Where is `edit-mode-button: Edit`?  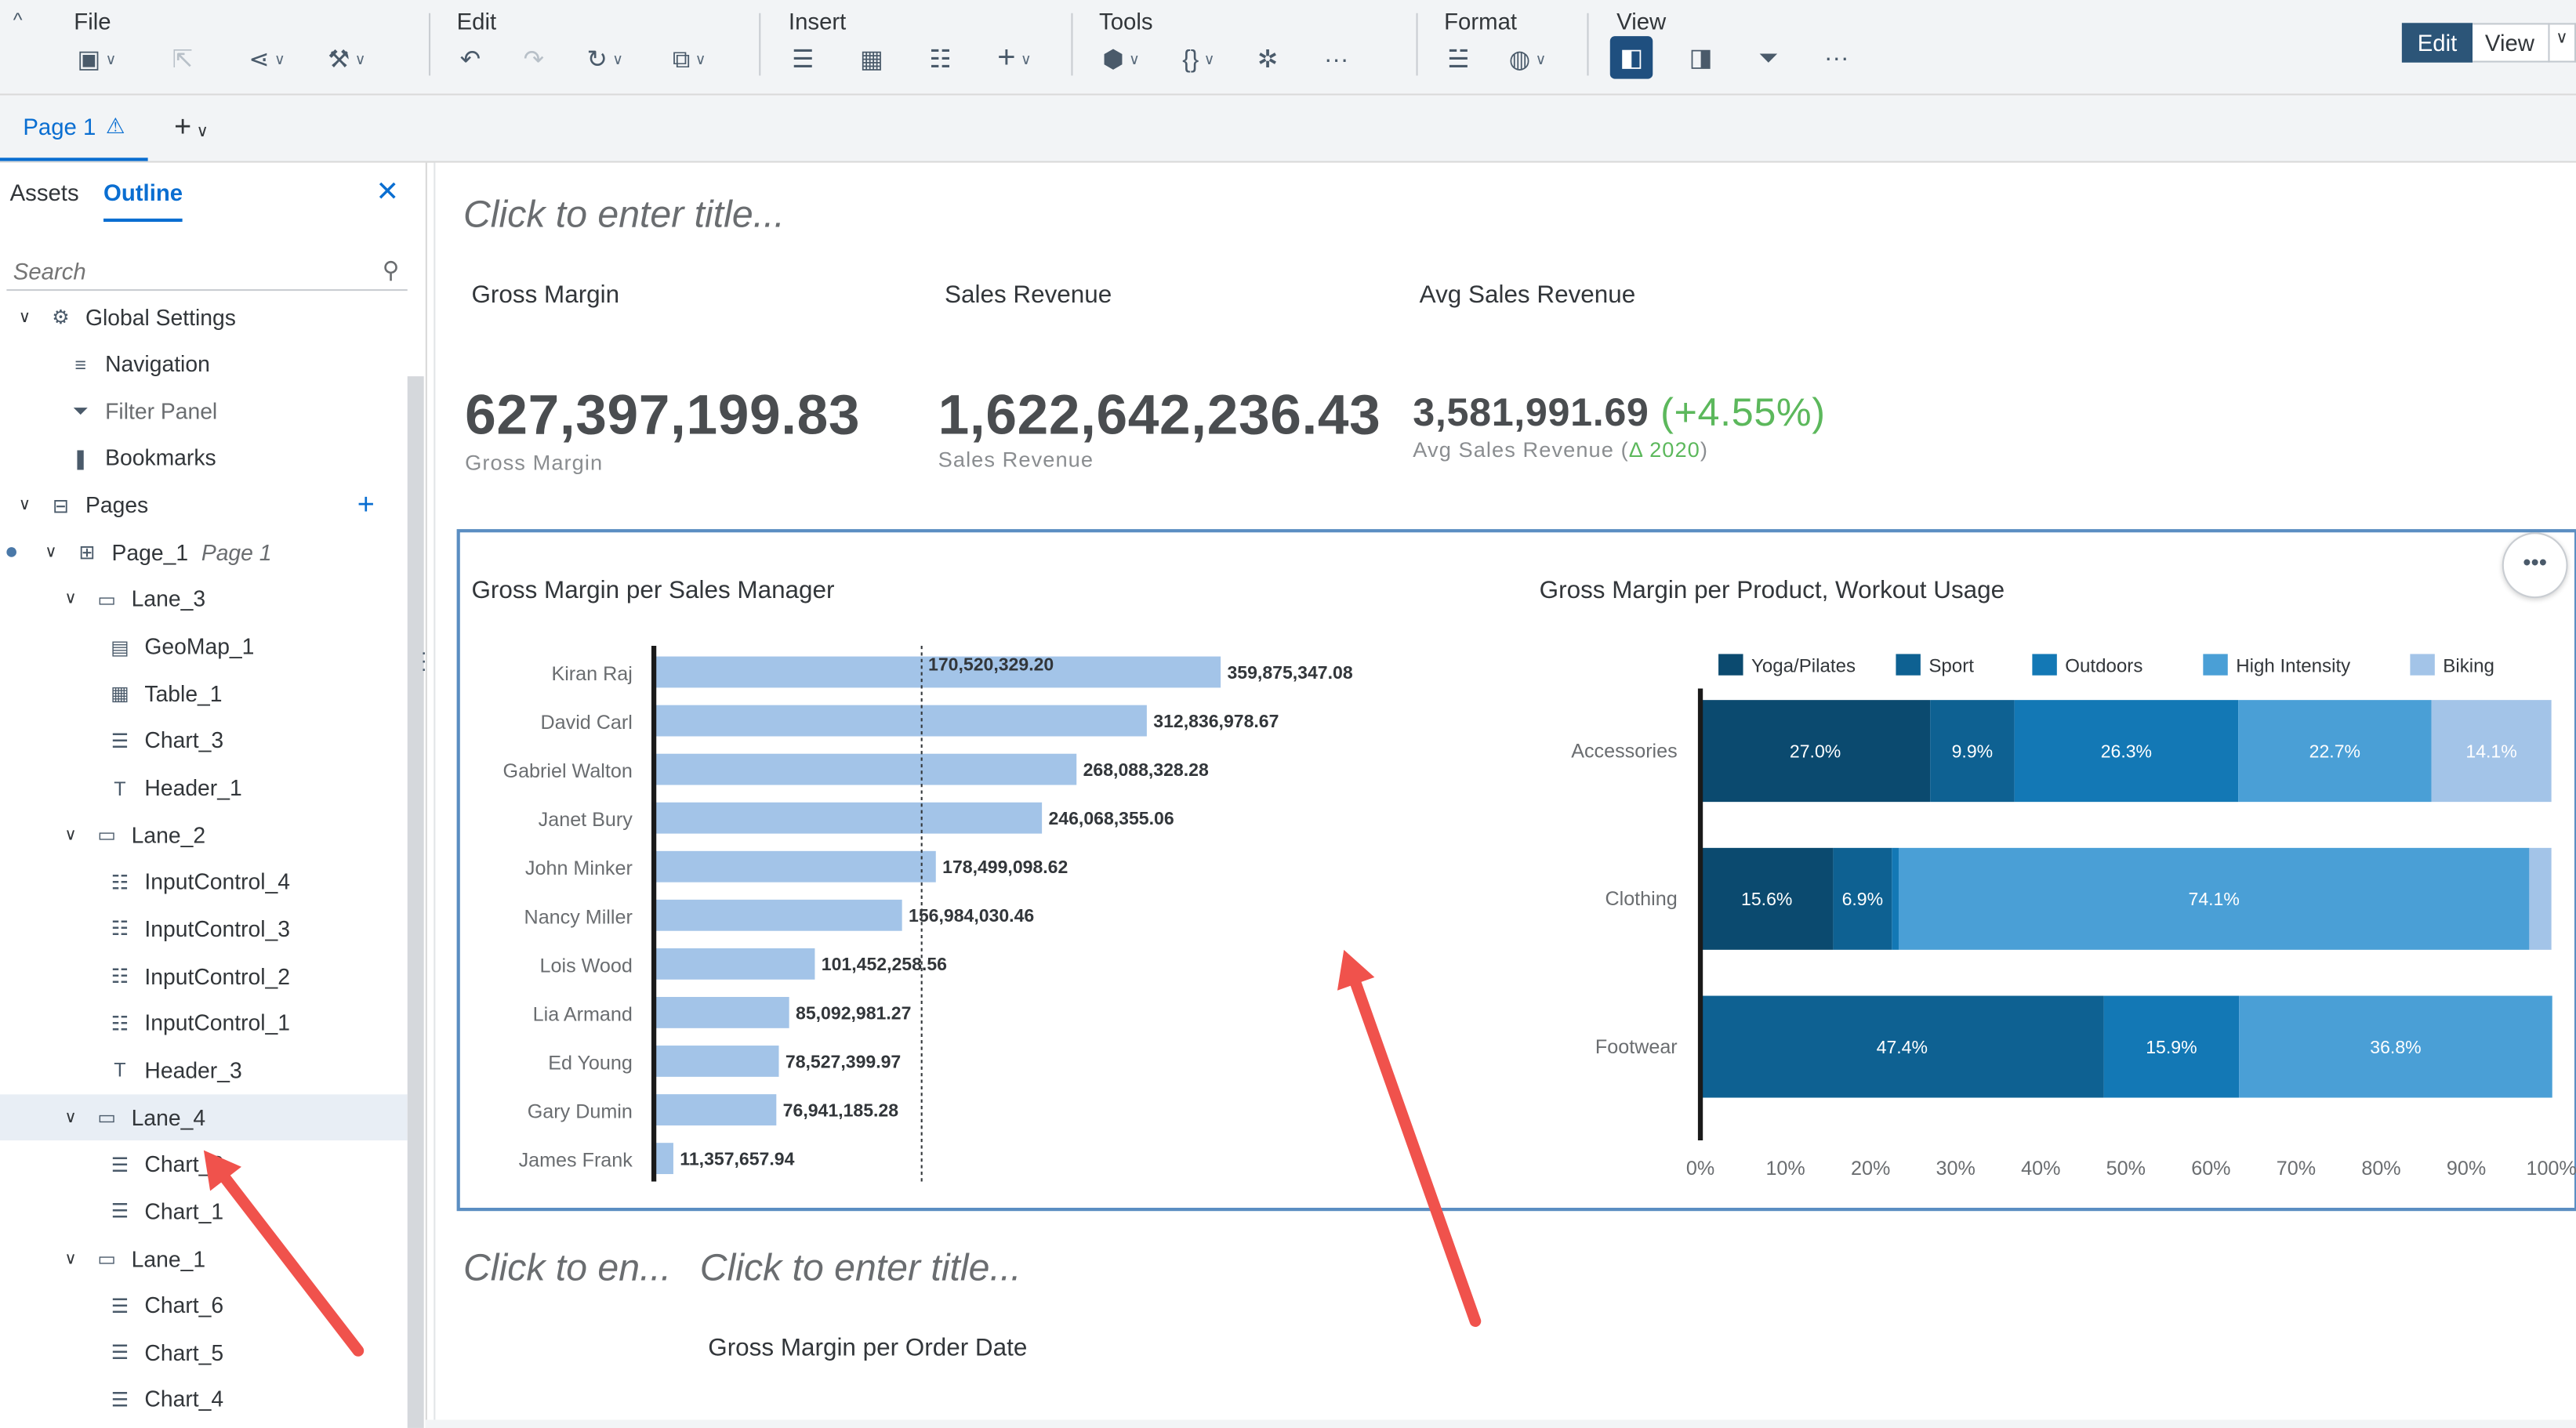
edit-mode-button: Edit is located at coordinates (2438, 43).